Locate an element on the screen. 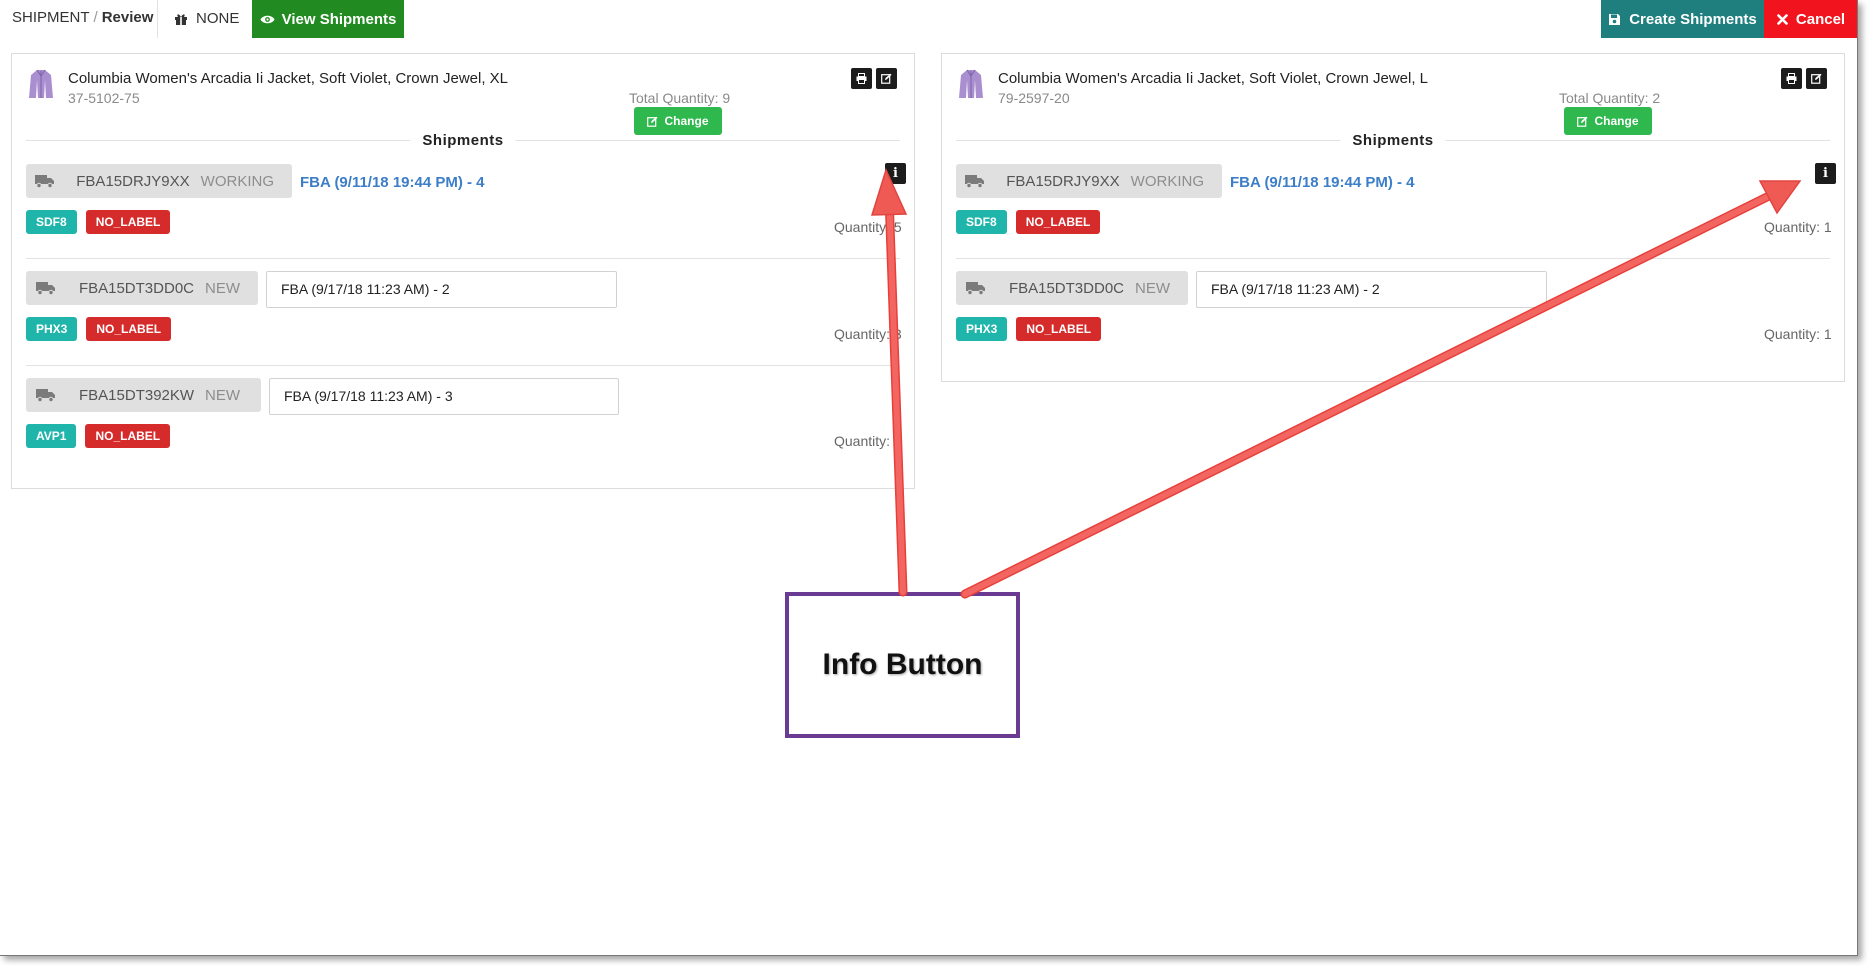 The width and height of the screenshot is (1868, 966). shipment-id-box: FBA15DT392KW NEW is located at coordinates (143, 395).